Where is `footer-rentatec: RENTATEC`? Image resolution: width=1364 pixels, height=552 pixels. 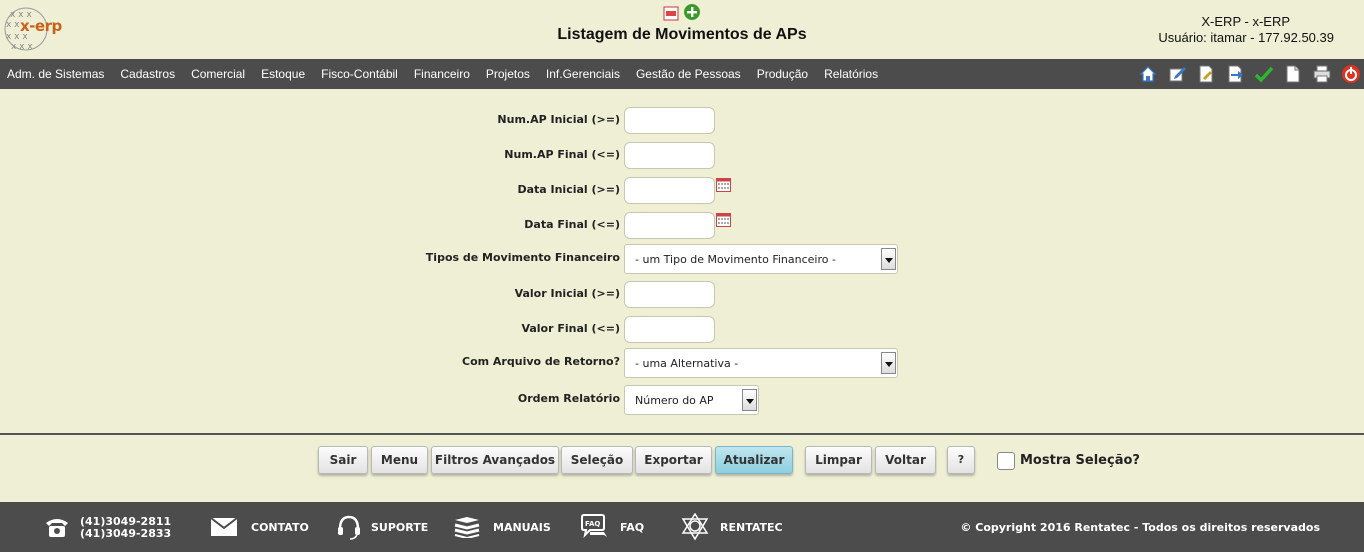 footer-rentatec: RENTATEC is located at coordinates (731, 527).